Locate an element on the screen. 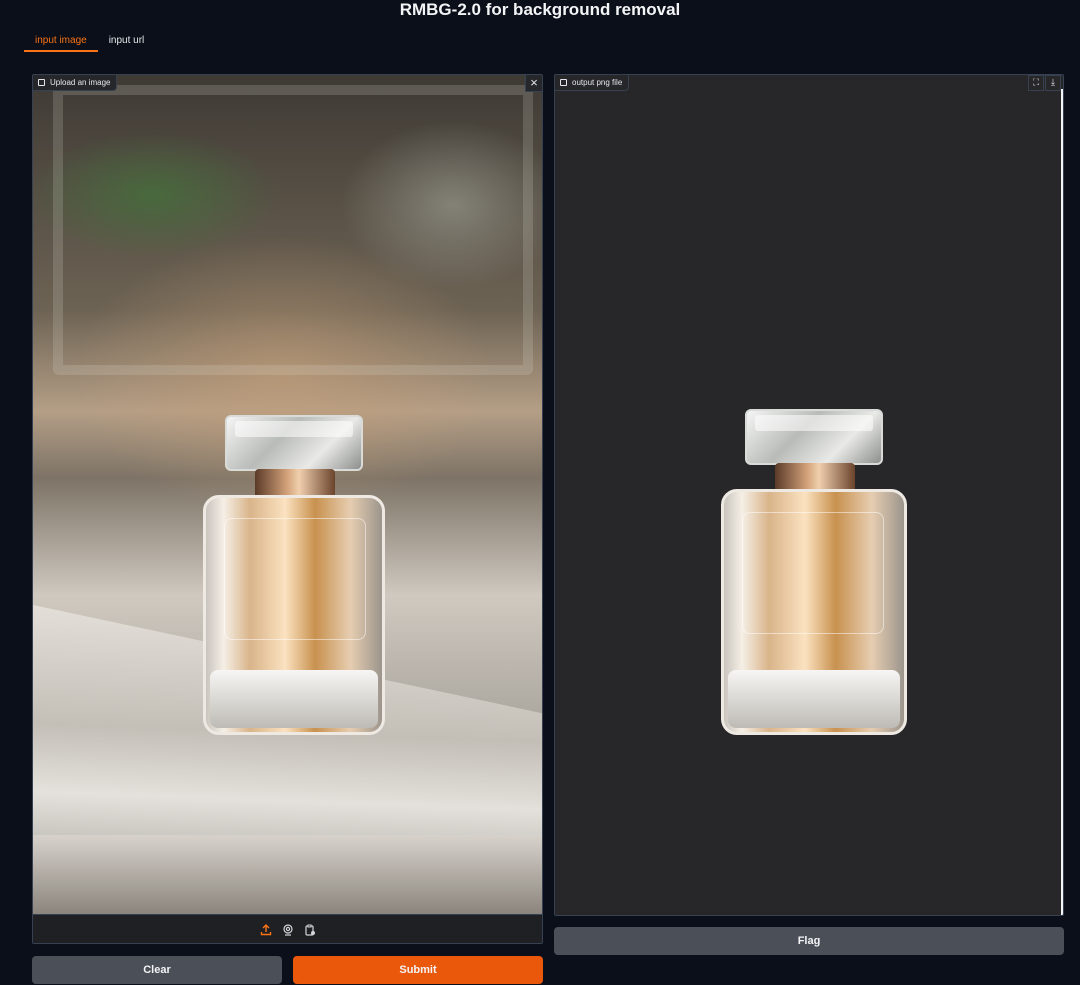  page-title: RMBG-2.0 for background removal is located at coordinates (540, 9).